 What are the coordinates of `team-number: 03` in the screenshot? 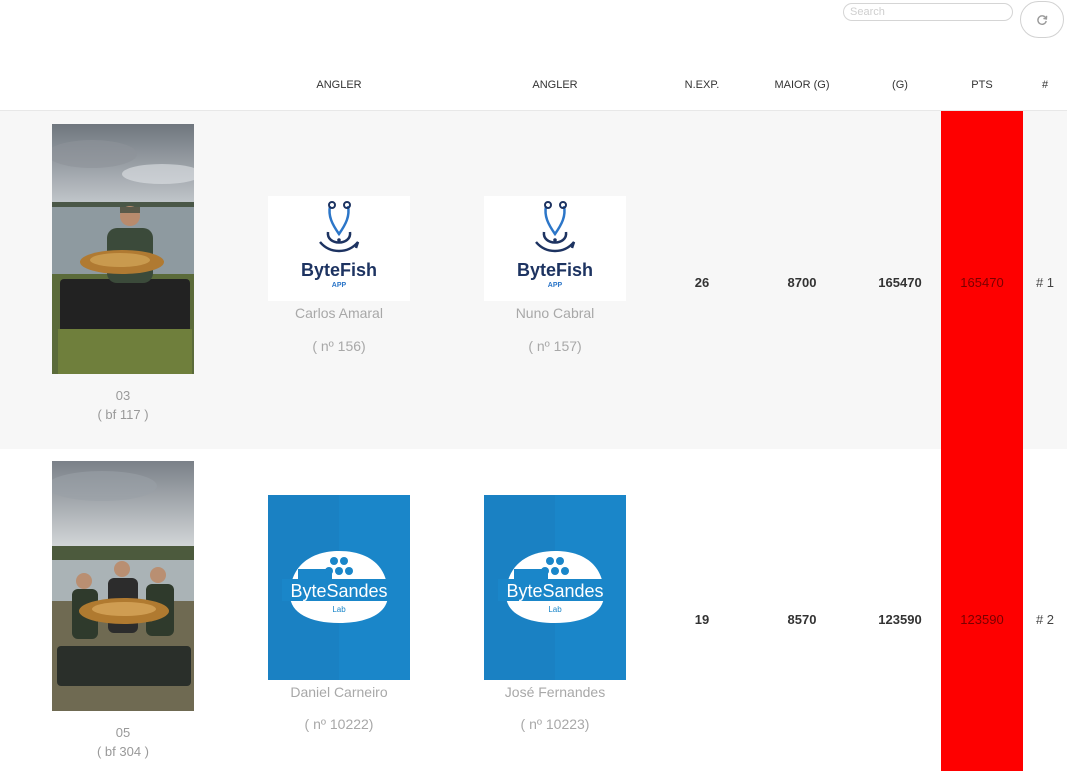 It's located at (123, 395).